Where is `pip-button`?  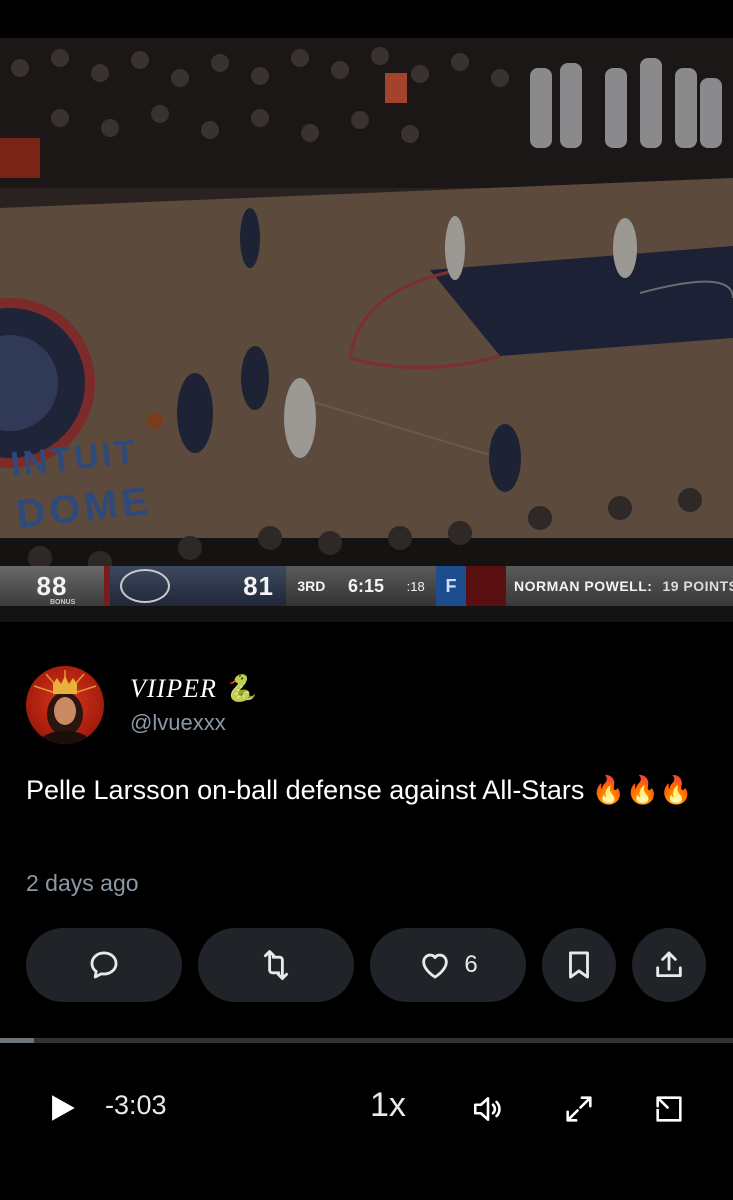
pip-button is located at coordinates (669, 1109).